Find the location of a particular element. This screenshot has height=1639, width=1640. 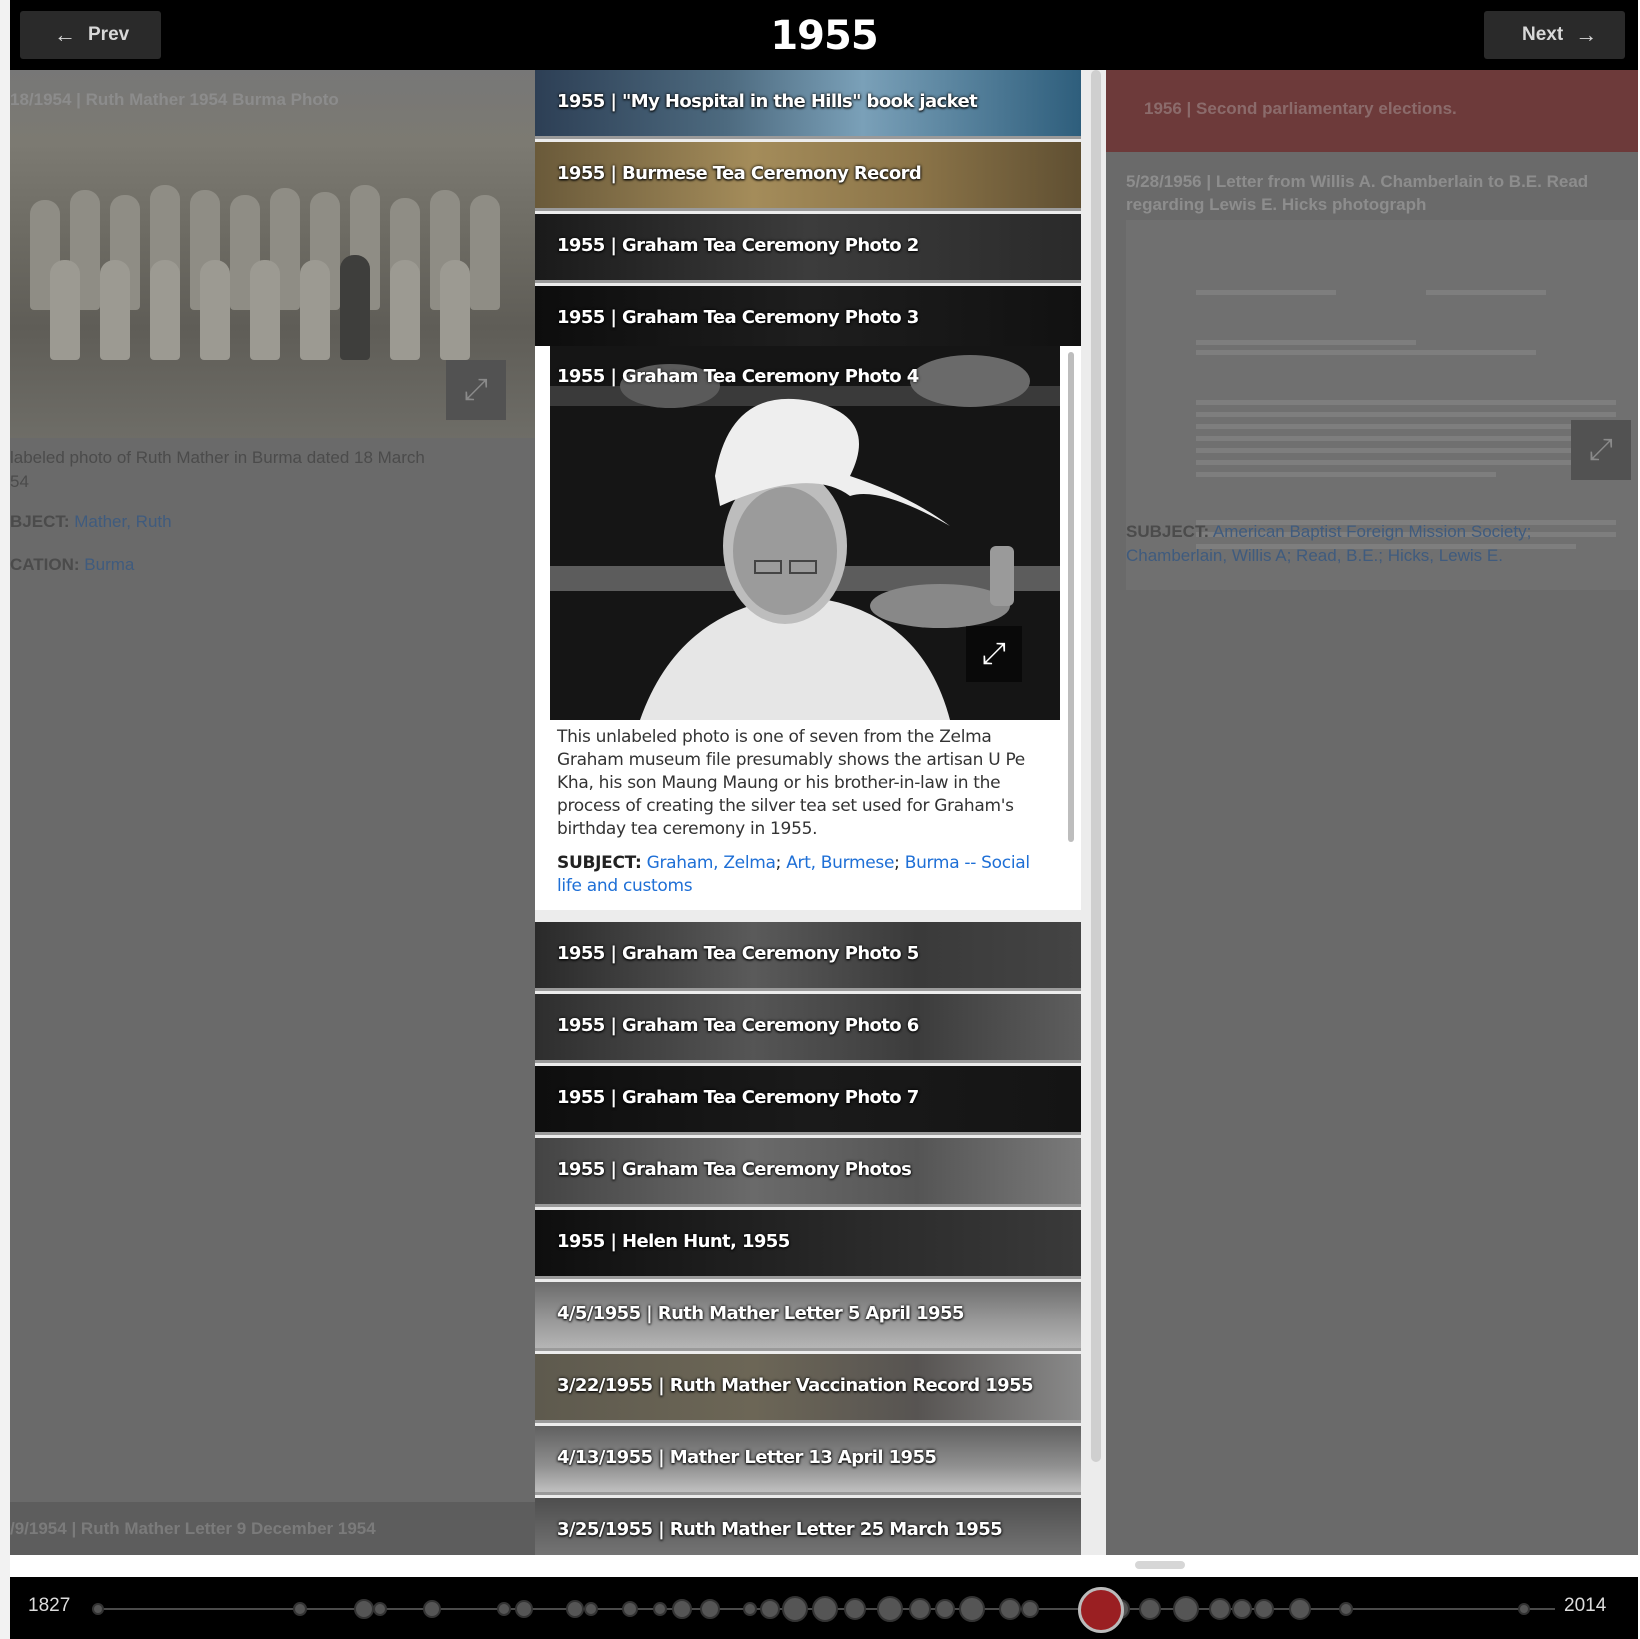

list-item-title: 1955 | Graham Tea Ceremony Photo 3 is located at coordinates (738, 317).